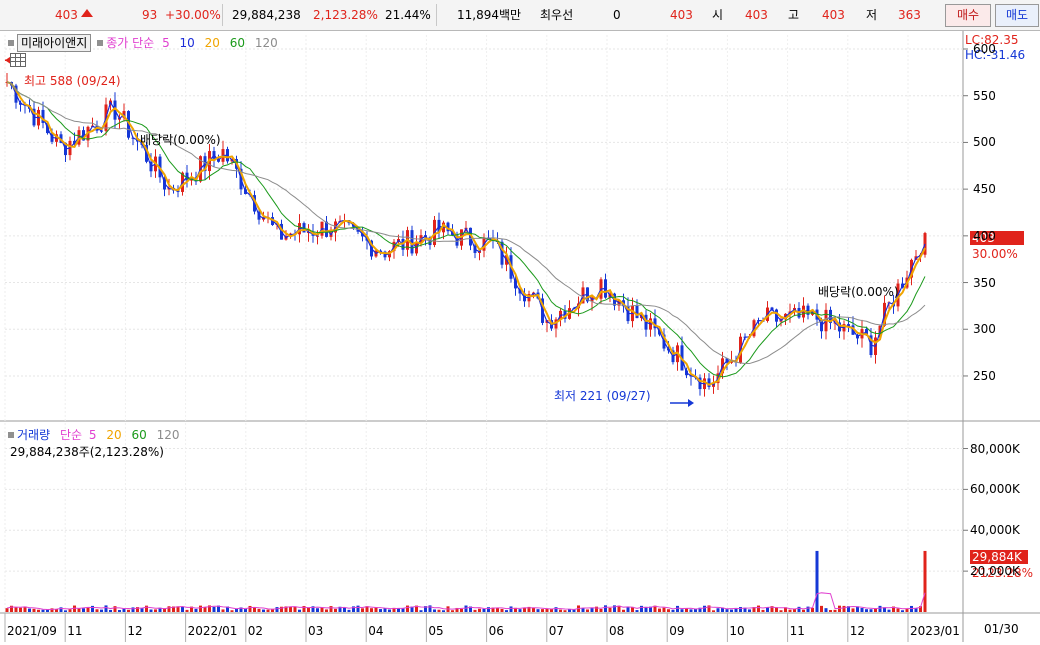 The height and width of the screenshot is (645, 1040). What do you see at coordinates (255, 631) in the screenshot?
I see `x-tick-label: 02` at bounding box center [255, 631].